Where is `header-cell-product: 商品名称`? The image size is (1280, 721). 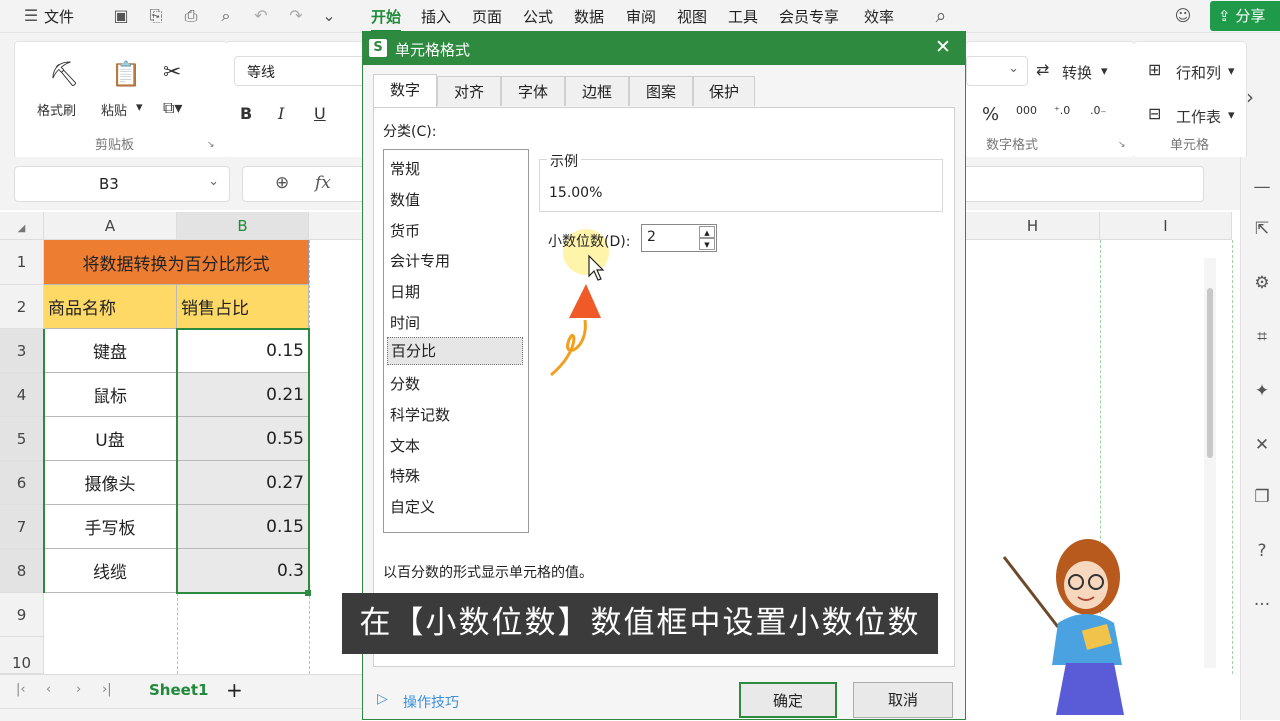 header-cell-product: 商品名称 is located at coordinates (110, 307).